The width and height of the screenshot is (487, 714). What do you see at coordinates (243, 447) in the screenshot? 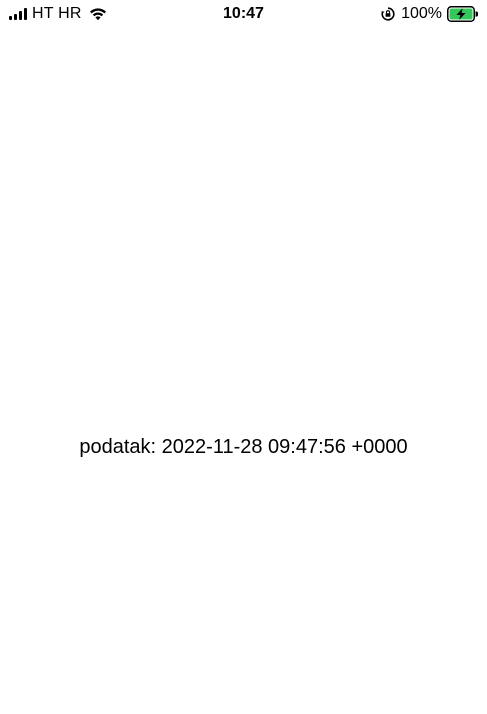
I see `data-message: podatak: 2022-11-28 09:47:56 +0000` at bounding box center [243, 447].